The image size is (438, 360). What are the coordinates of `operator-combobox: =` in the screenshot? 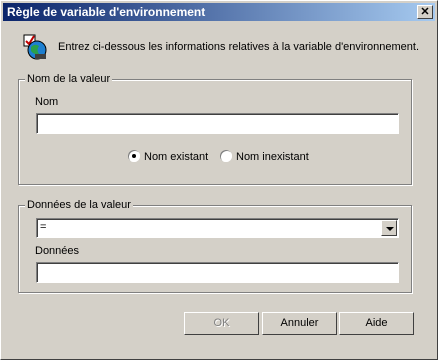 It's located at (217, 228).